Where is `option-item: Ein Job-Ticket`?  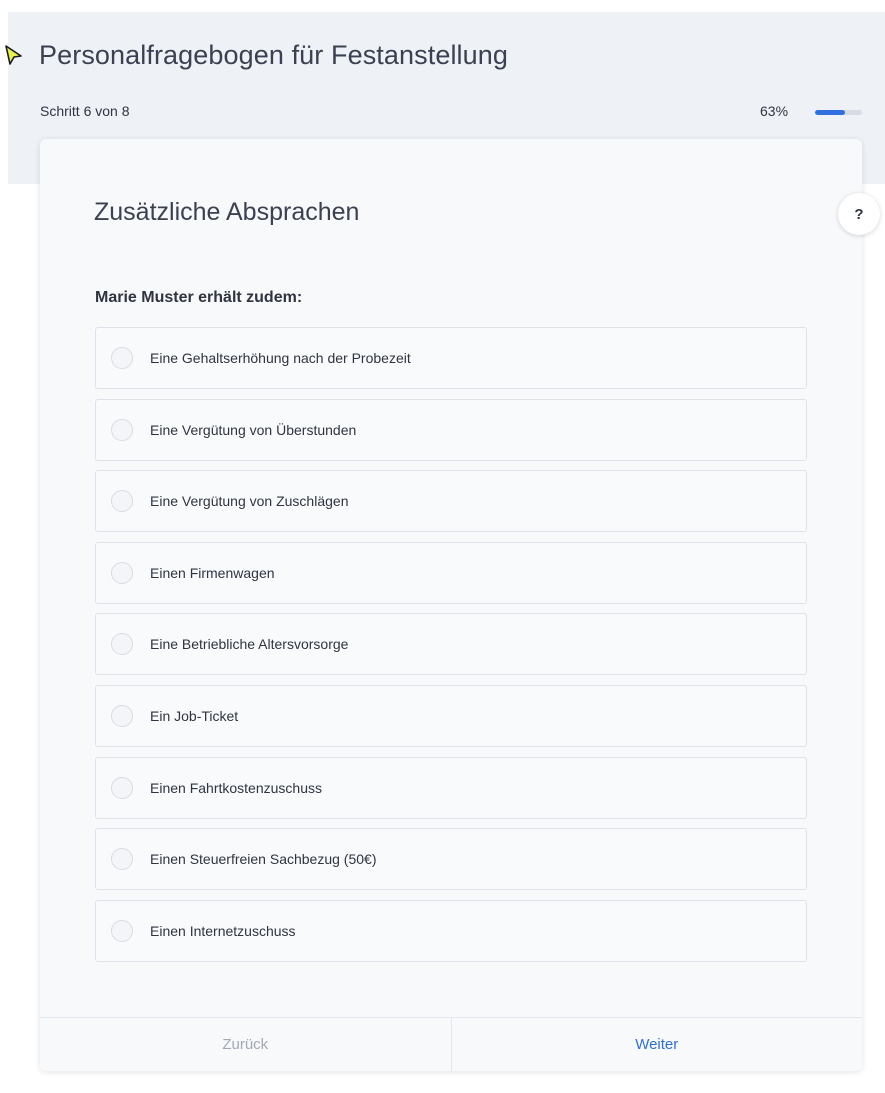 option-item: Ein Job-Ticket is located at coordinates (451, 715).